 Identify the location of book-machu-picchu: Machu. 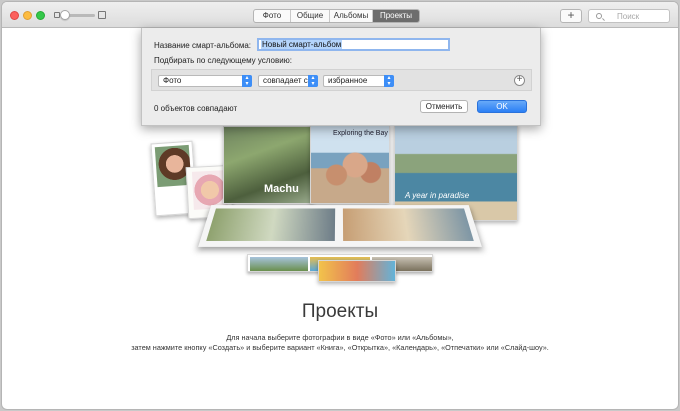
(268, 165).